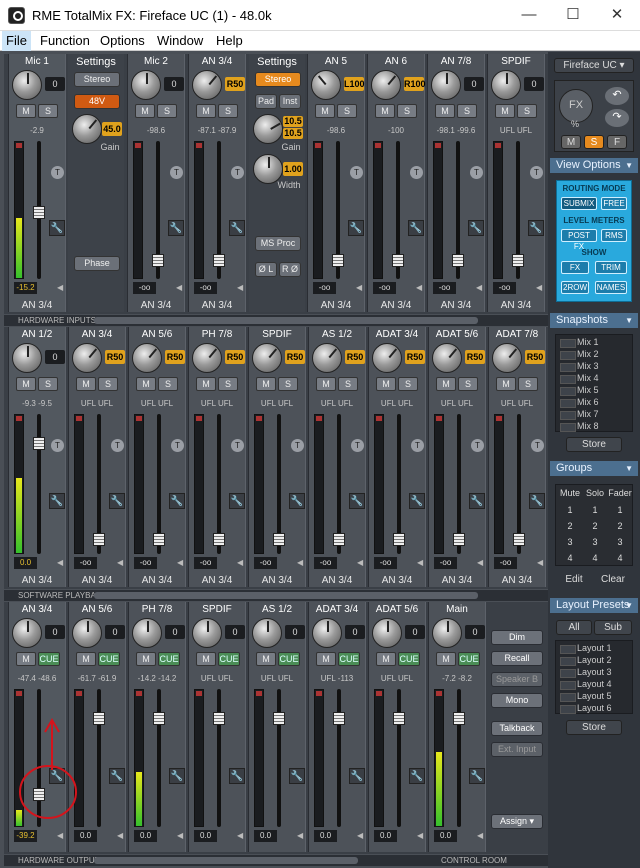 This screenshot has height=868, width=640. What do you see at coordinates (573, 15) in the screenshot?
I see `maximize-button: ☐` at bounding box center [573, 15].